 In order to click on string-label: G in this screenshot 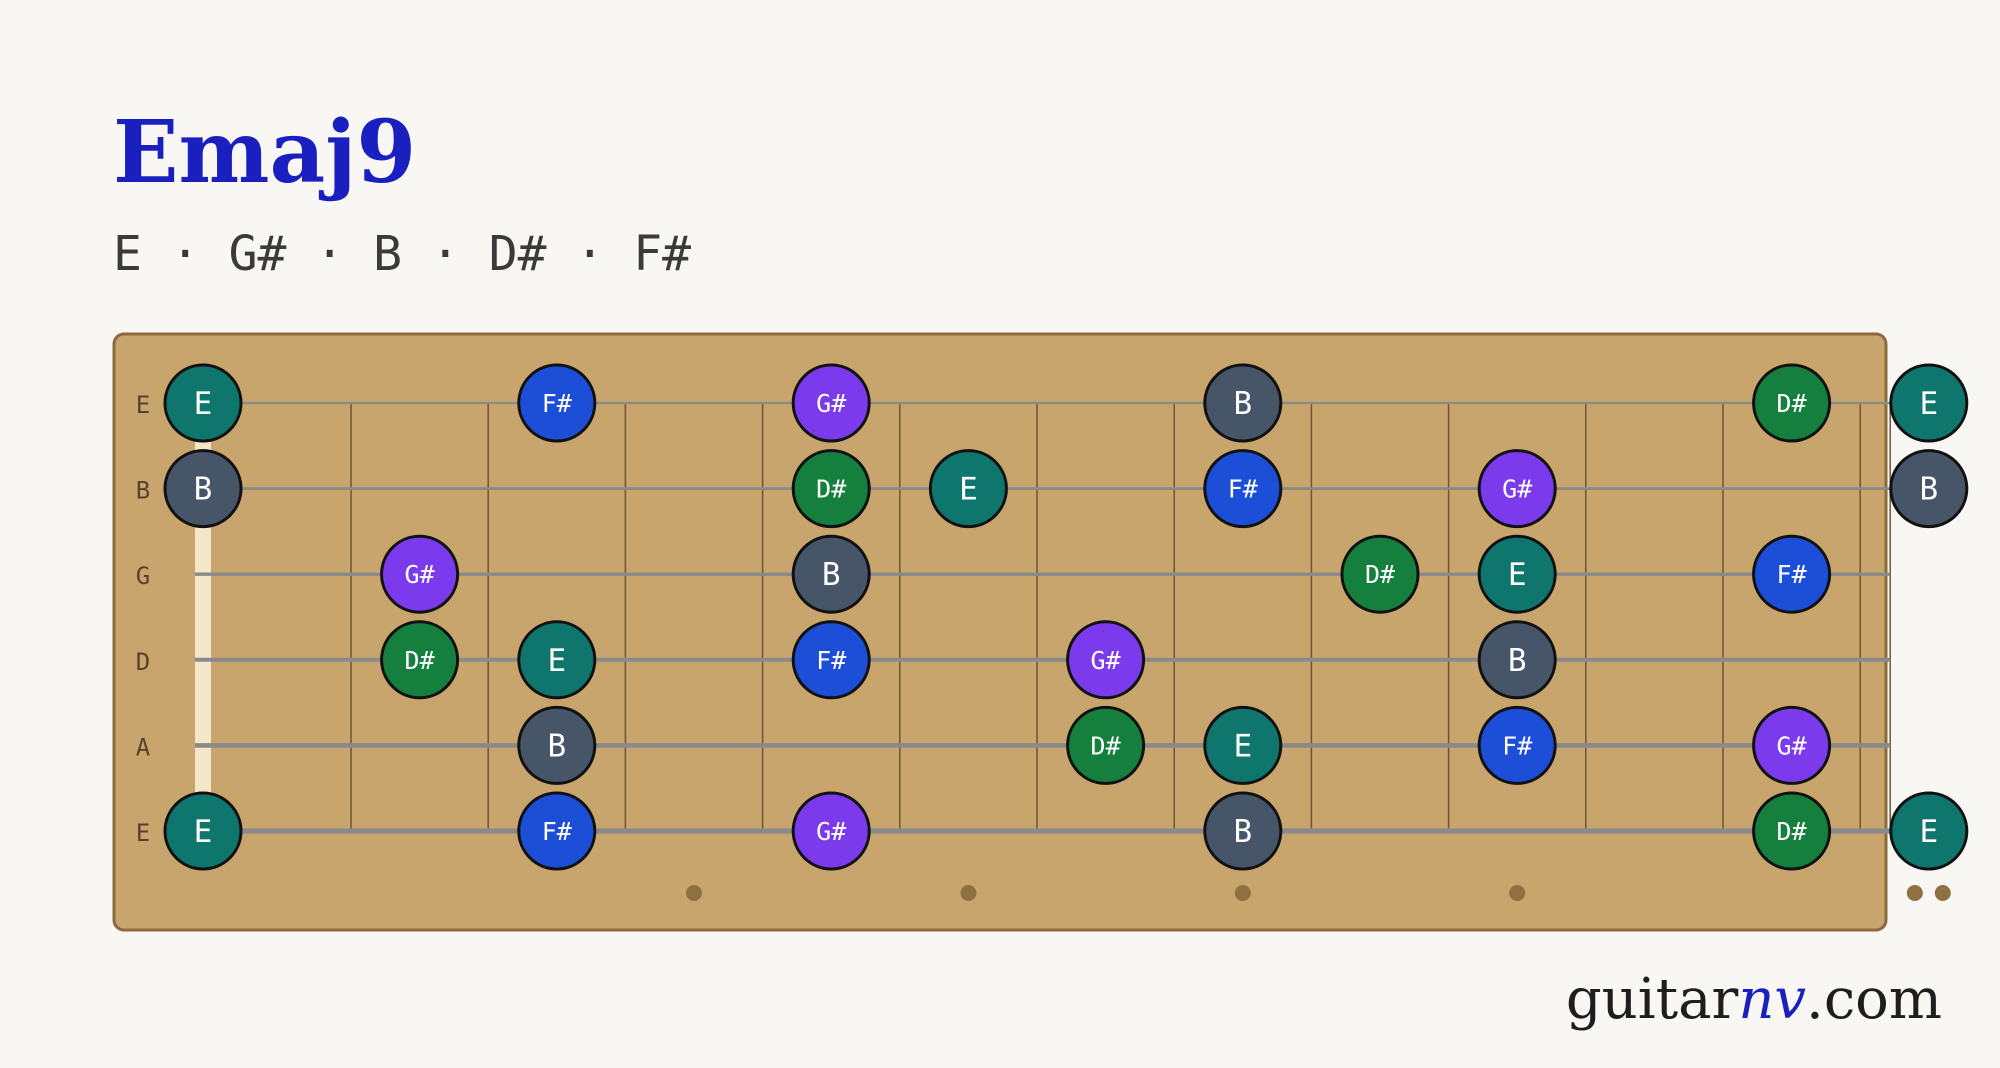, I will do `click(143, 576)`.